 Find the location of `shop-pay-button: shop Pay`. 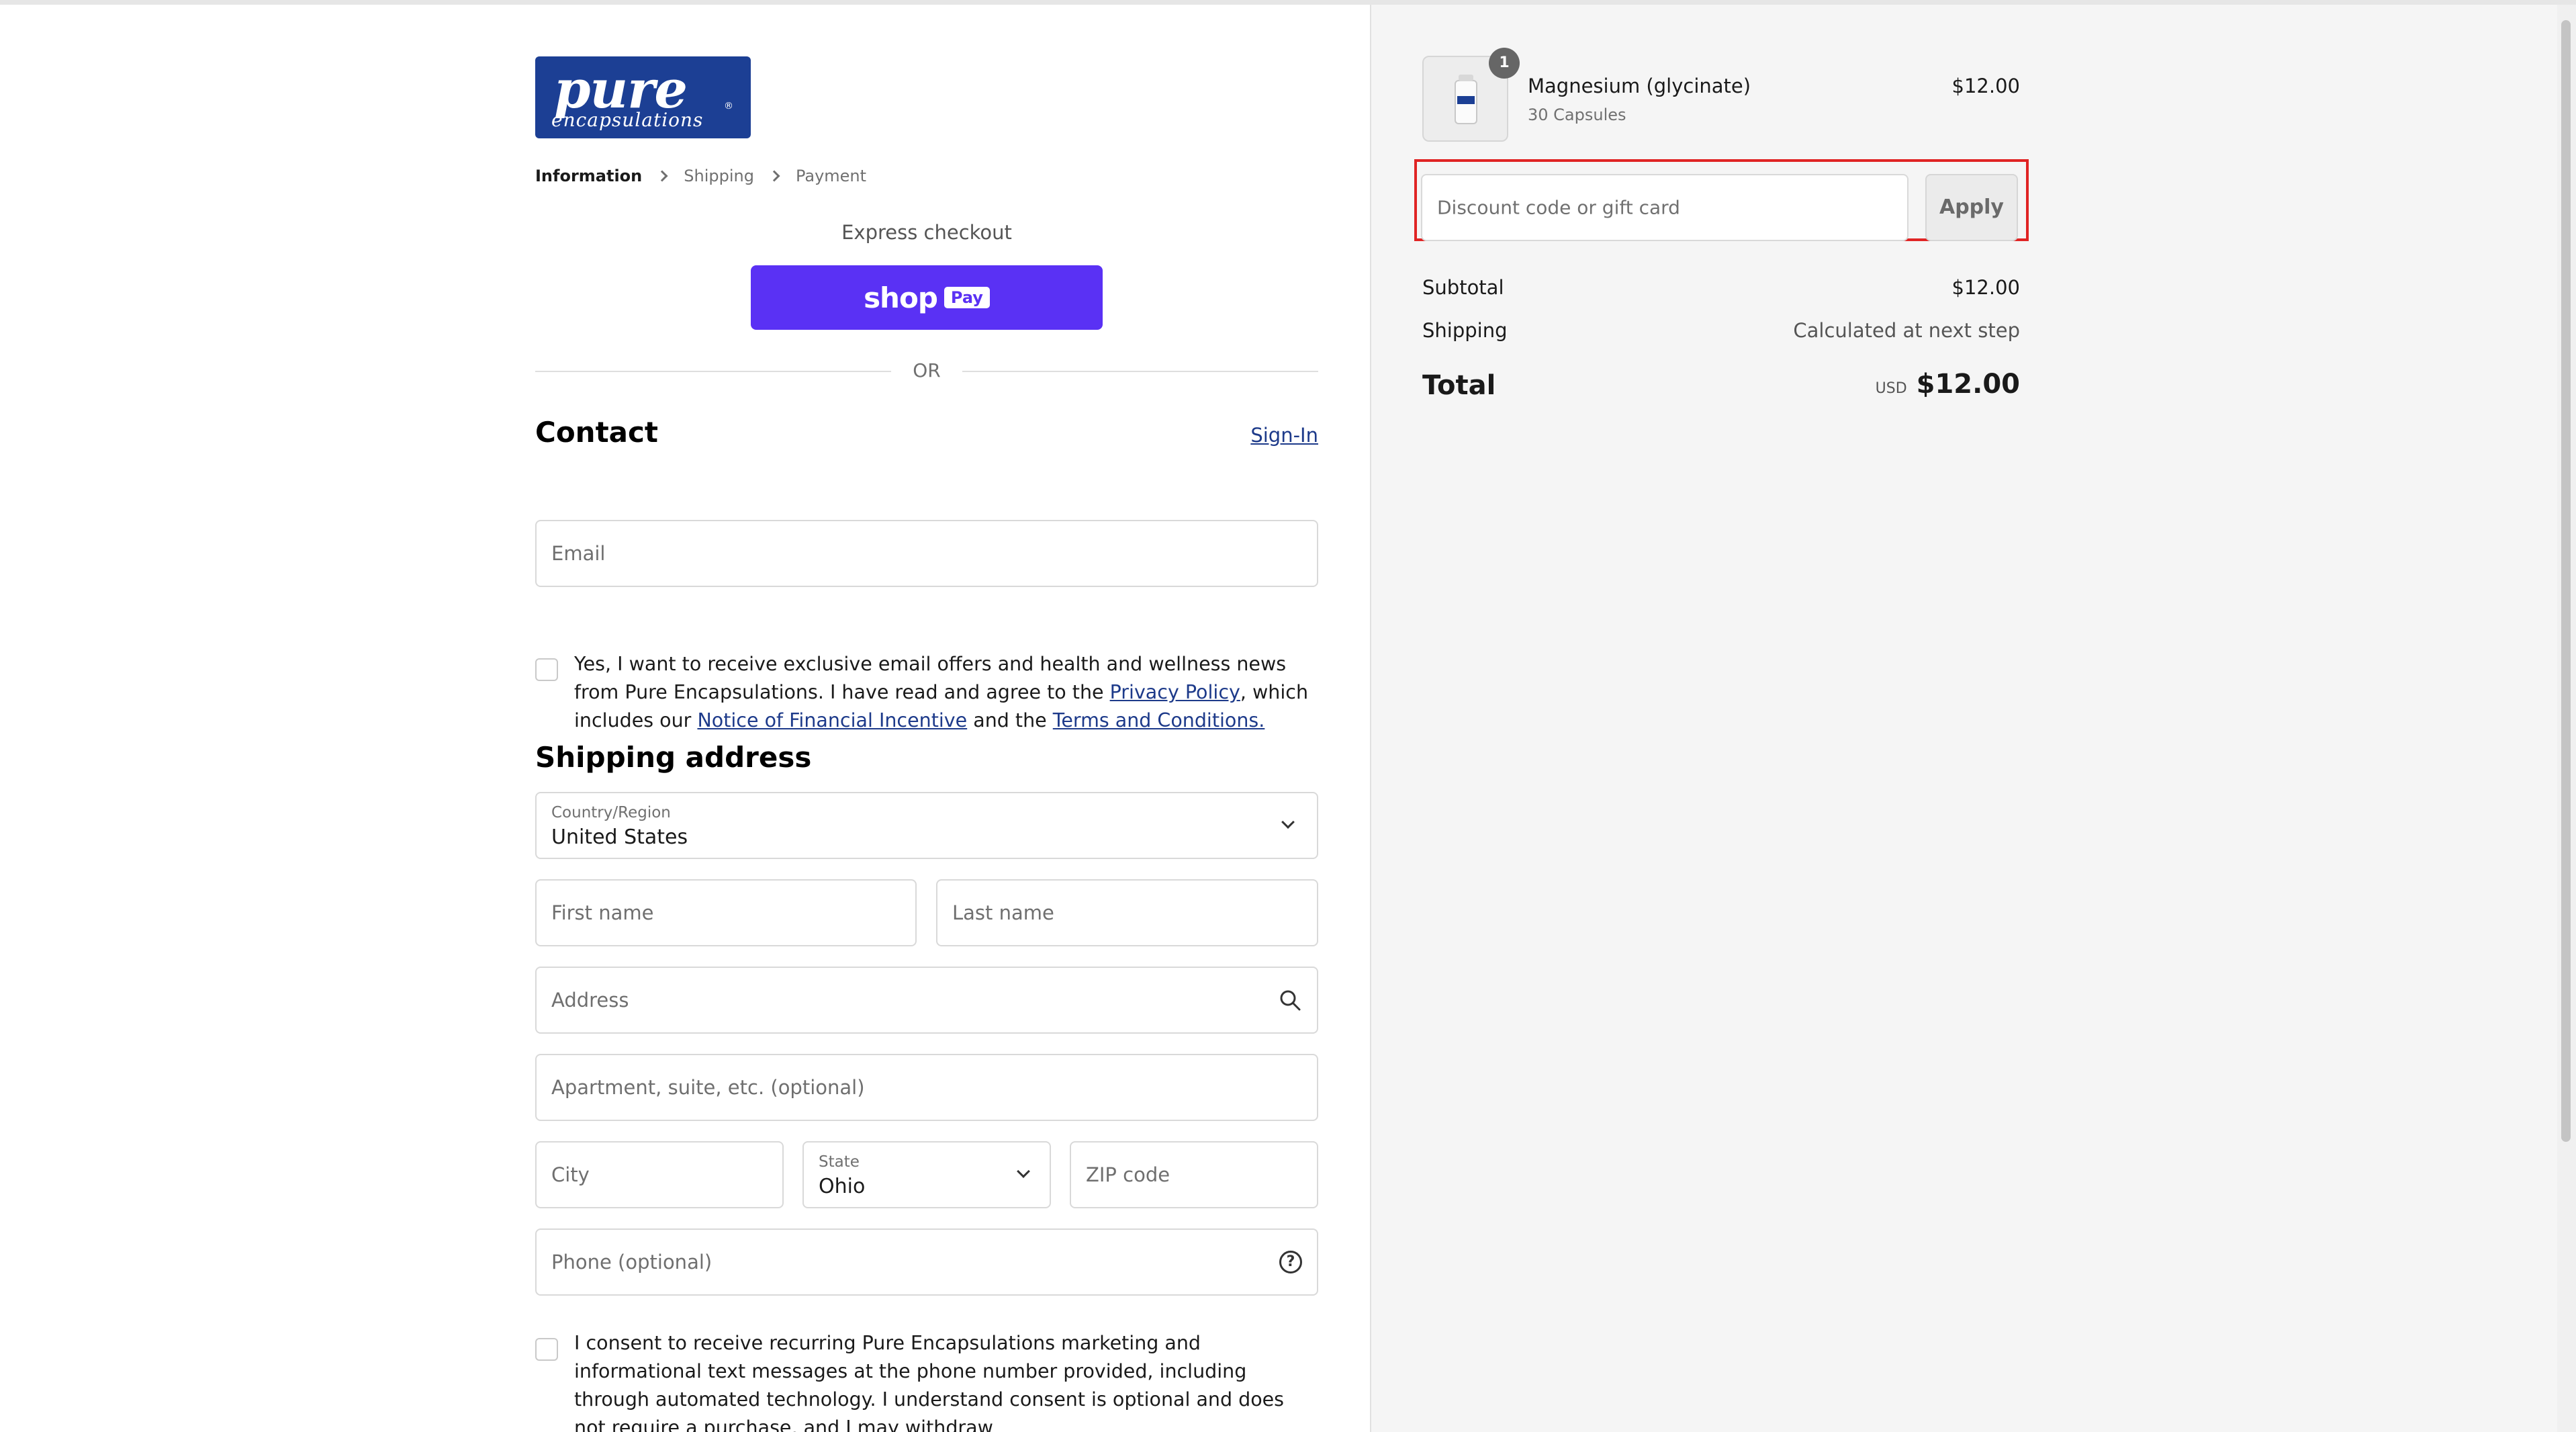

shop-pay-button: shop Pay is located at coordinates (927, 297).